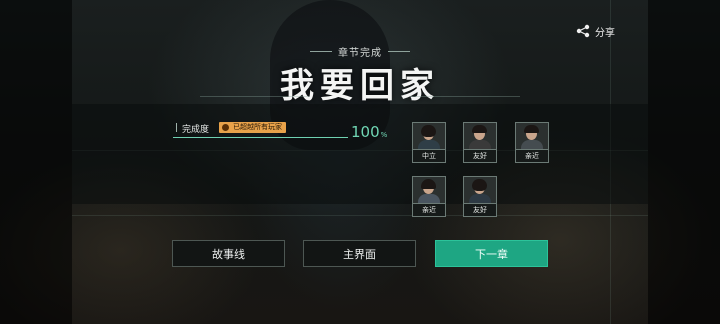 This screenshot has width=720, height=324. I want to click on progress-bar, so click(260, 137).